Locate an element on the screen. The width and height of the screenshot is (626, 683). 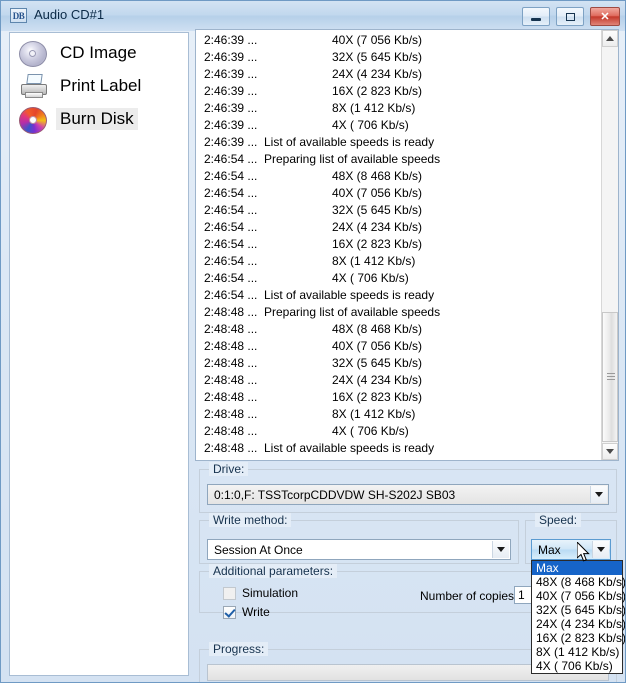
sidebar-item-label: CD Image is located at coordinates (98, 52).